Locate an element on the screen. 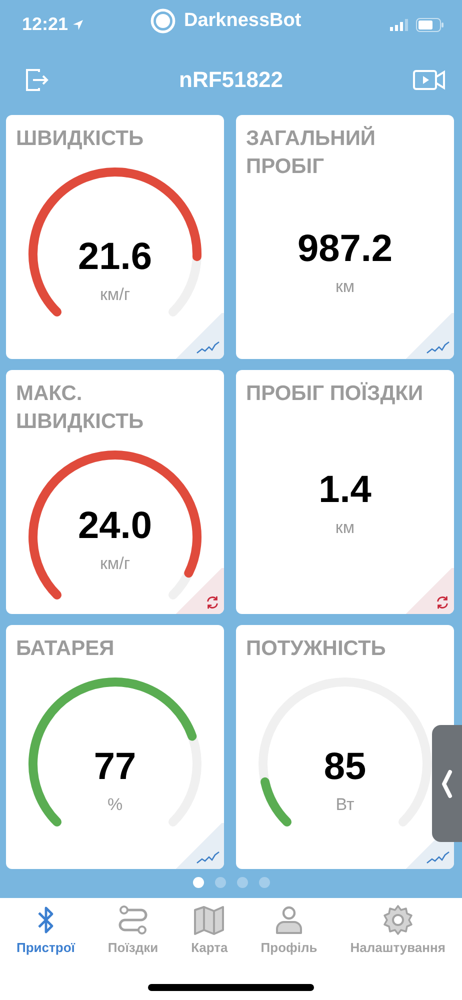 The width and height of the screenshot is (462, 1000). card-title: ШВИДКІСТЬ is located at coordinates (80, 139).